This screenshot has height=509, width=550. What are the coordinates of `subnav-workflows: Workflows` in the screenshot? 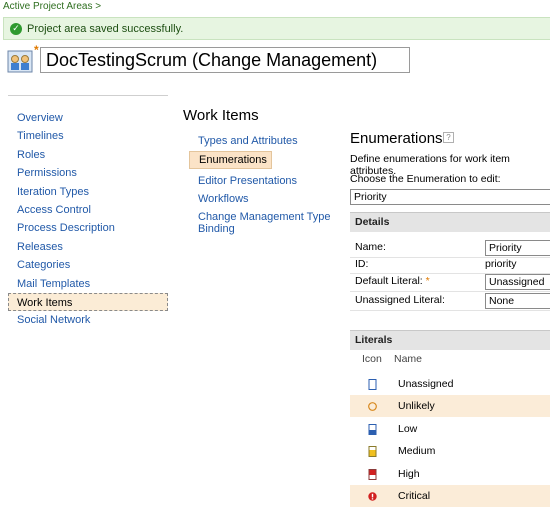 It's located at (264, 200).